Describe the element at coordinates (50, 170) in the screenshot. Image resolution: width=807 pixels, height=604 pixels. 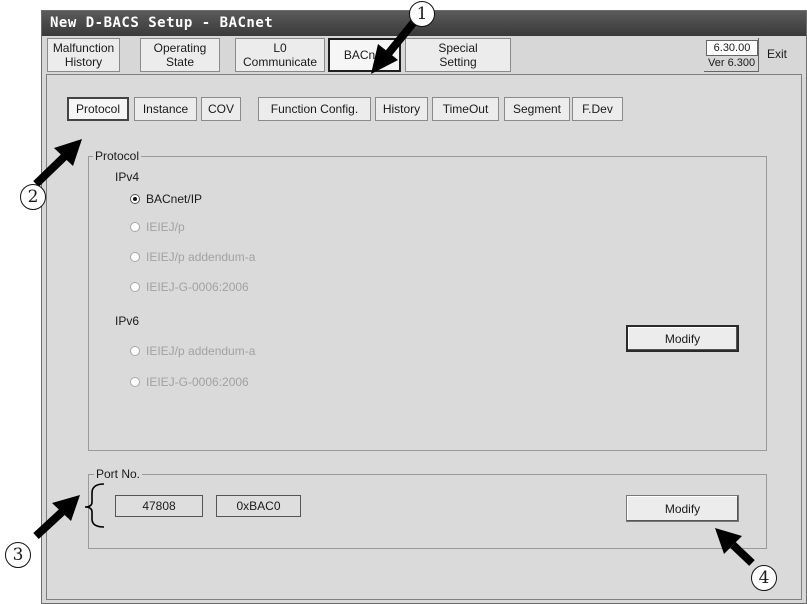
I see `arrow-2-shaft` at that location.